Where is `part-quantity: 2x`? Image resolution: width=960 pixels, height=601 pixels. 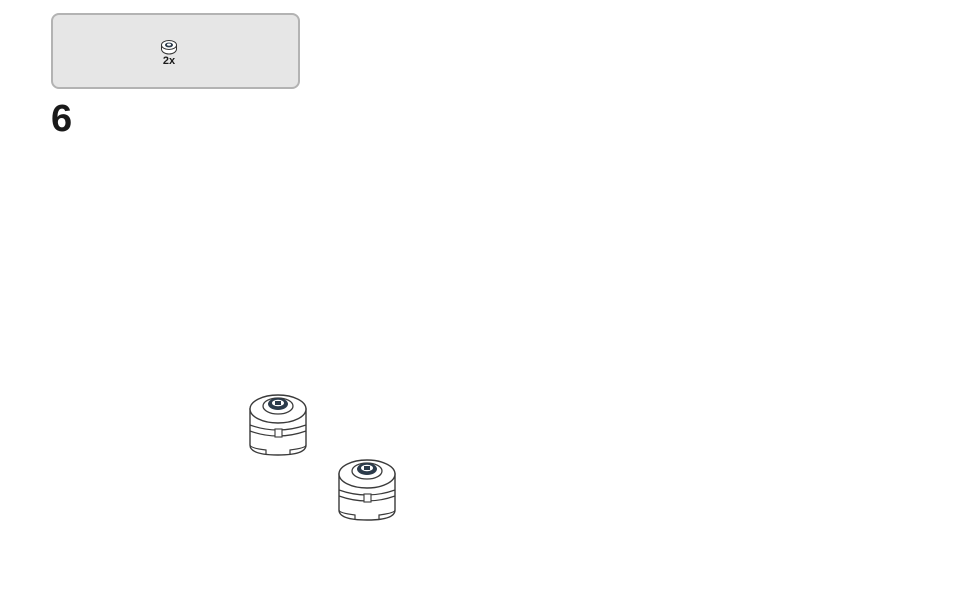
part-quantity: 2x is located at coordinates (169, 61).